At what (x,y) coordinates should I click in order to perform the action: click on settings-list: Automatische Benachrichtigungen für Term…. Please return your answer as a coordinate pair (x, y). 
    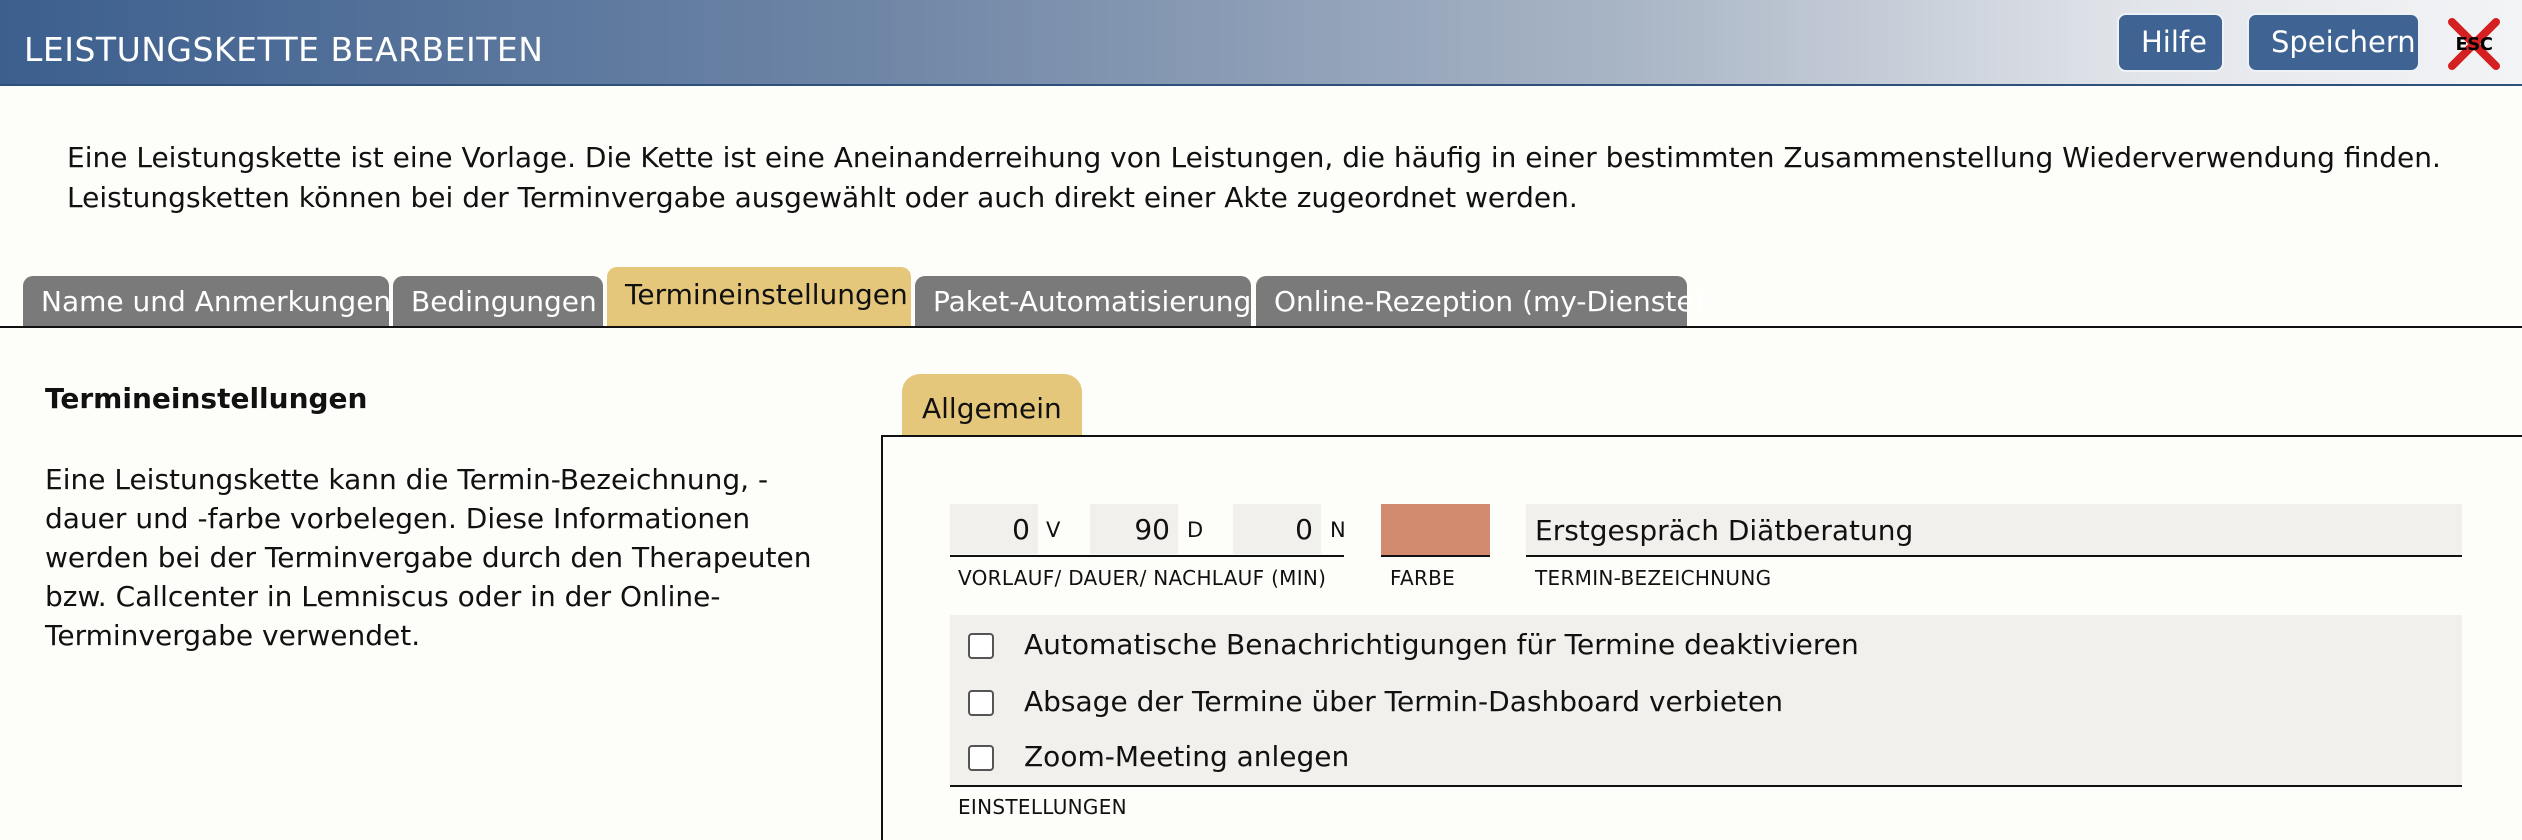
    Looking at the image, I should click on (1706, 700).